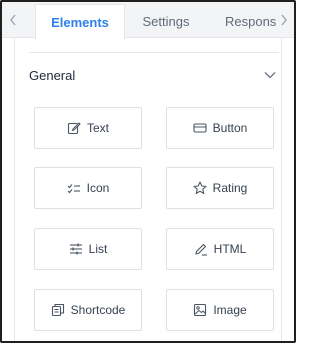  Describe the element at coordinates (154, 52) in the screenshot. I see `divider` at that location.